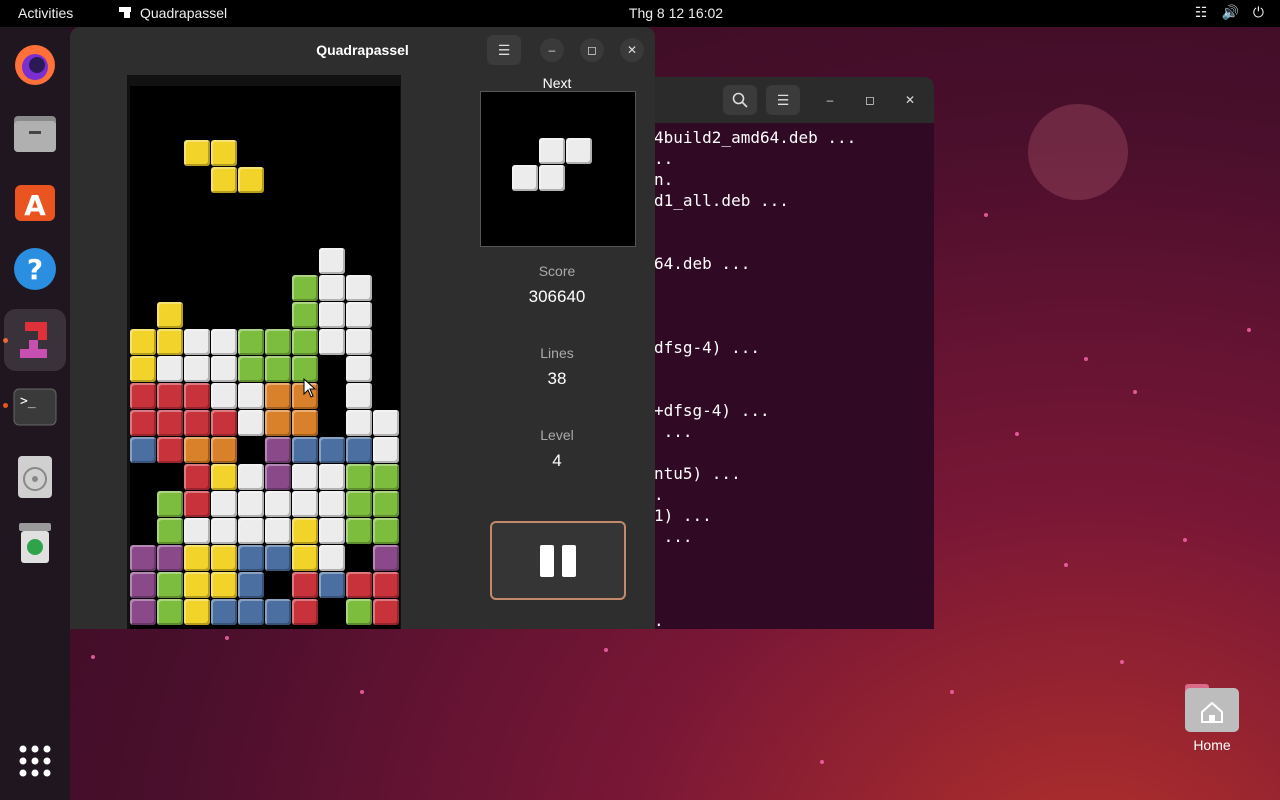 The image size is (1280, 800). I want to click on game-menu-button: ☰, so click(504, 50).